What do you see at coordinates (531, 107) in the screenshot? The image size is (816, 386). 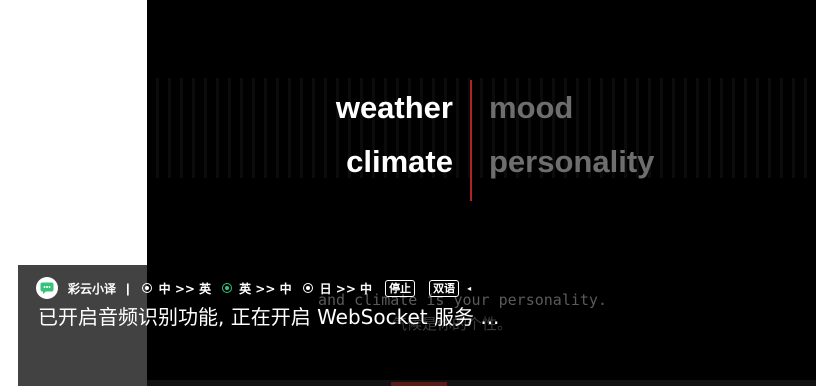 I see `slide-word-mood: mood` at bounding box center [531, 107].